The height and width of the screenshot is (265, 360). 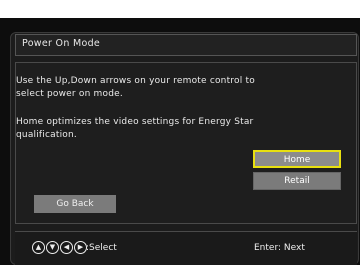 I want to click on home-option-button: Home, so click(x=297, y=159).